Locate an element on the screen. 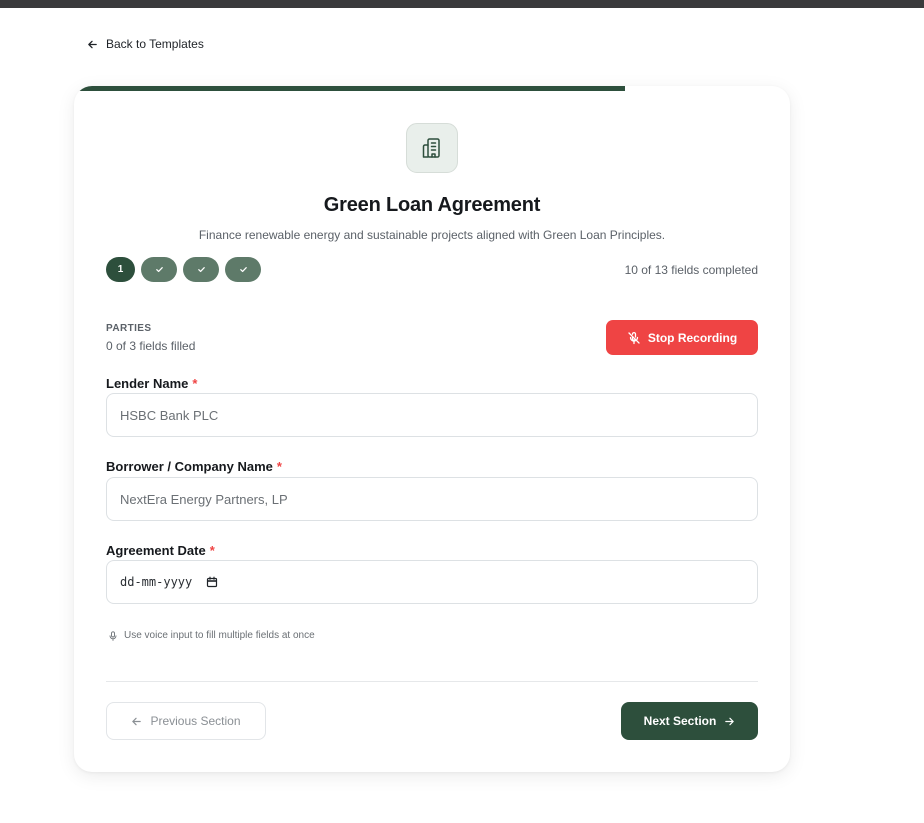  section-stepper: 1 is located at coordinates (183, 269).